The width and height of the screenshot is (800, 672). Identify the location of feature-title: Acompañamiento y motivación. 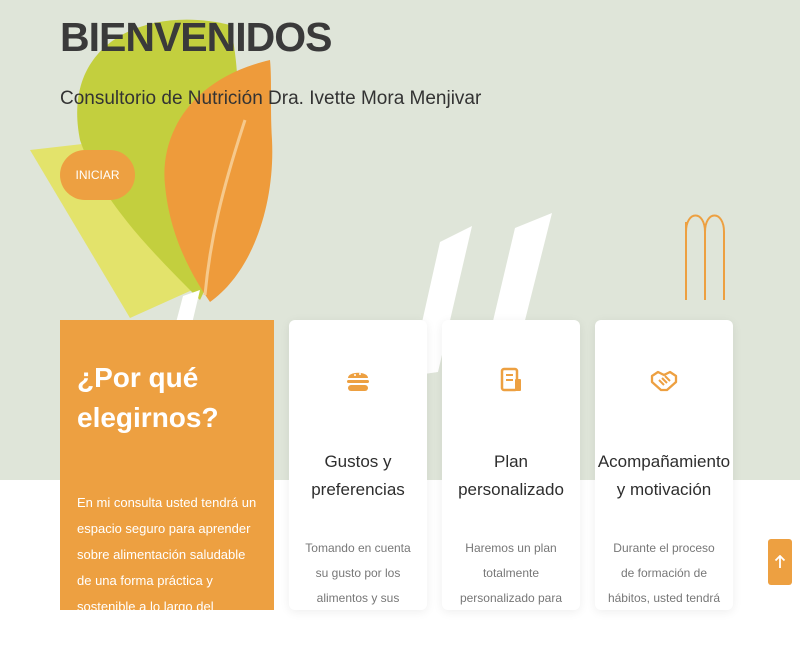
(664, 475).